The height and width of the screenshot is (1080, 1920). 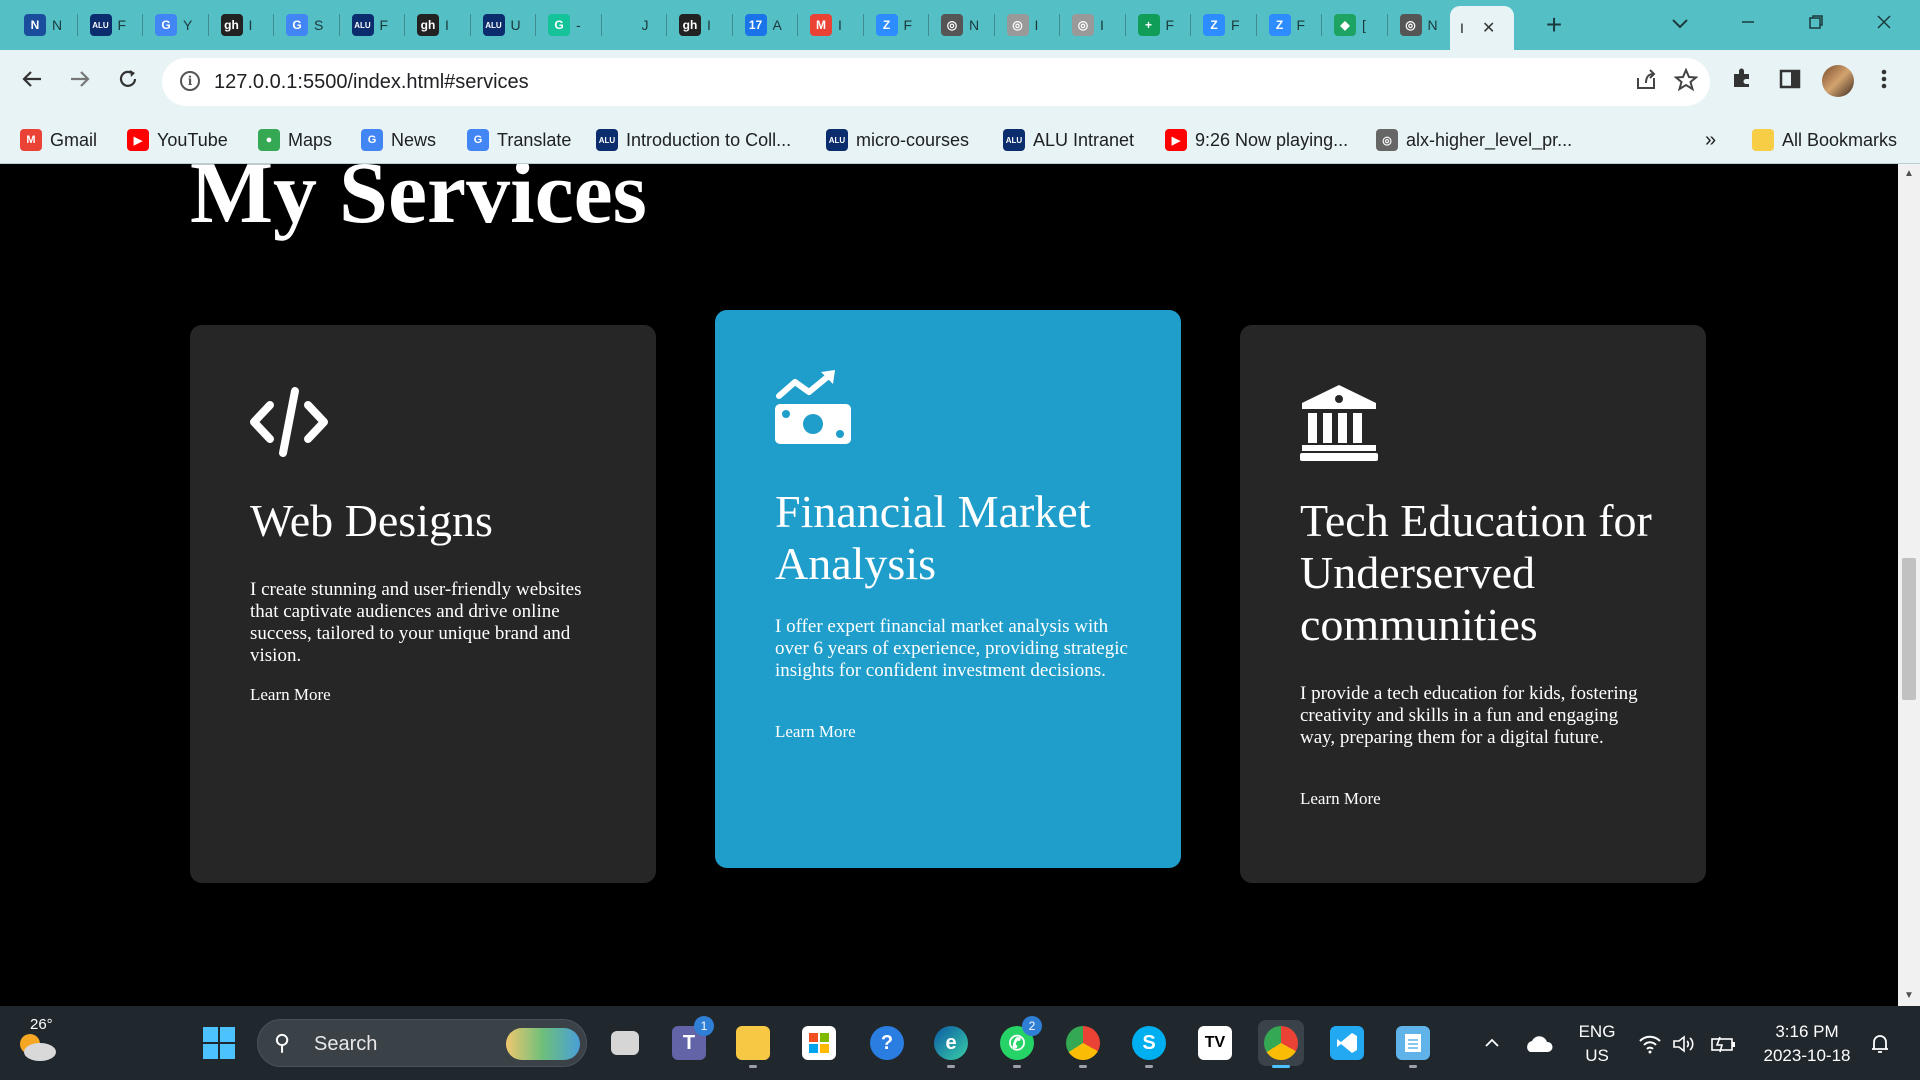 I want to click on browser-tab: J, so click(x=634, y=25).